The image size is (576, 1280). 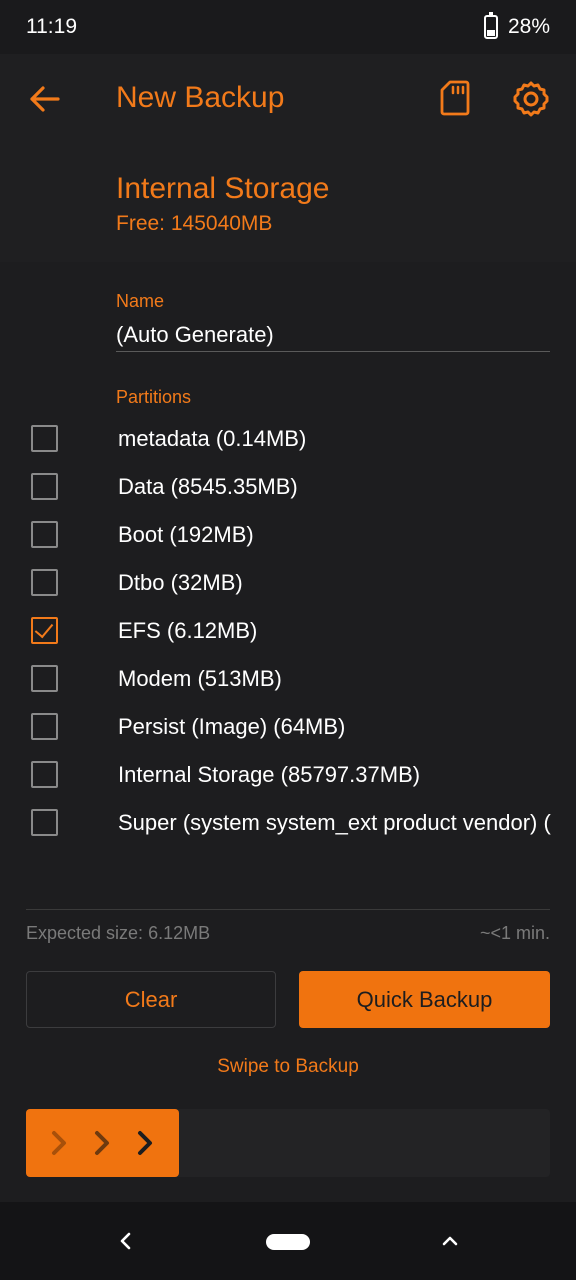 I want to click on partition-item: Modem (513MB), so click(x=288, y=689).